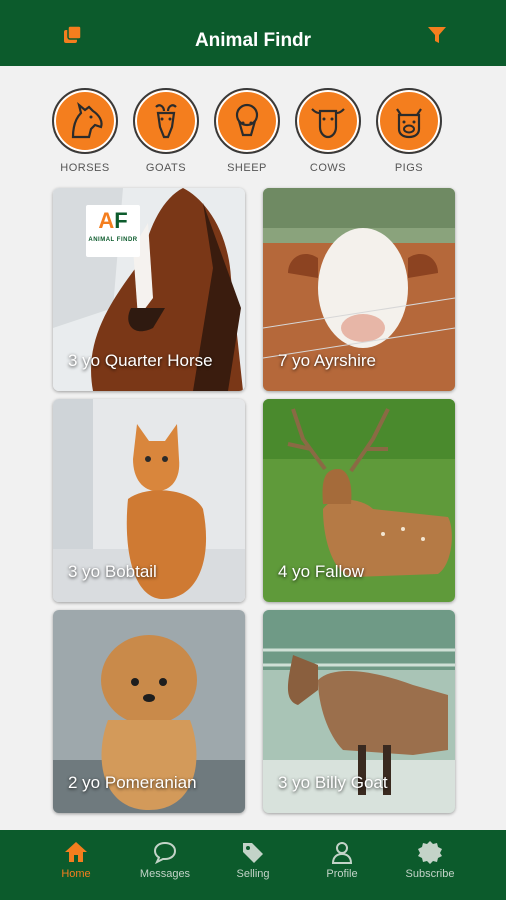 The width and height of the screenshot is (506, 900). What do you see at coordinates (247, 168) in the screenshot?
I see `category-label: SHEEP` at bounding box center [247, 168].